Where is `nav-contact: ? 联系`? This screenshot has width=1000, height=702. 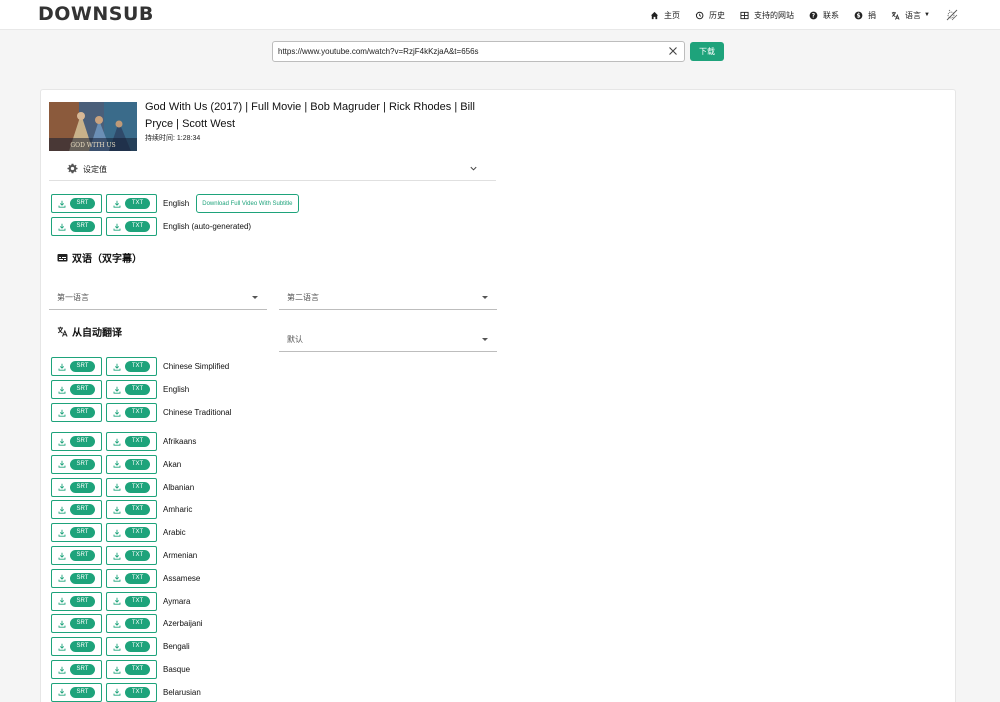
nav-contact: ? 联系 is located at coordinates (824, 15).